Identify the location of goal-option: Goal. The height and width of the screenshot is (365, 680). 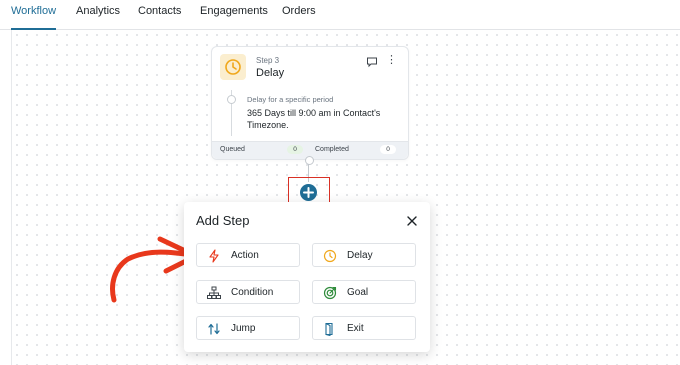
(364, 292).